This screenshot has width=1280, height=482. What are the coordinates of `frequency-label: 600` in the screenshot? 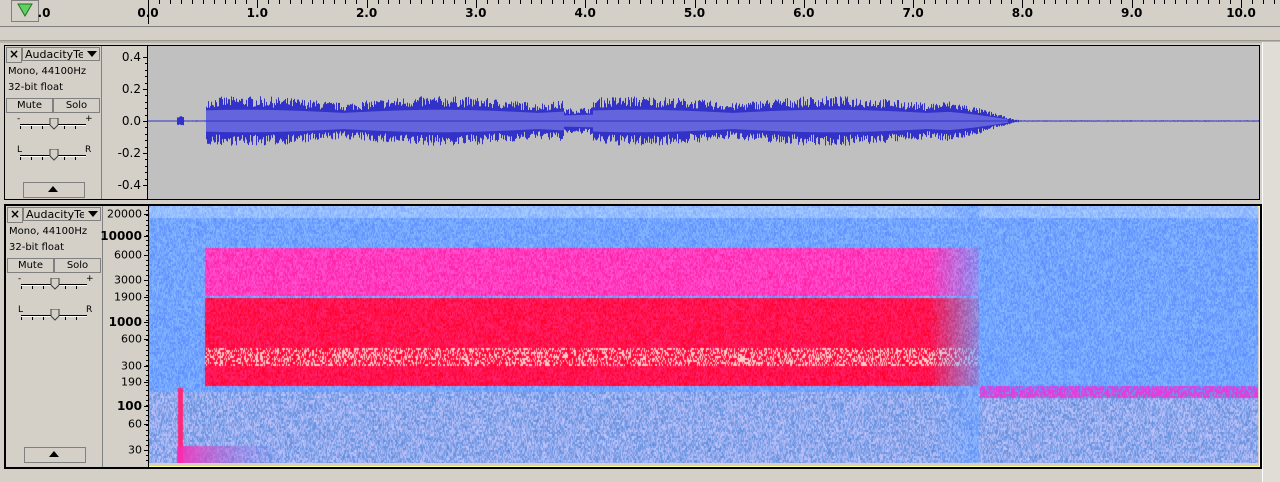 It's located at (131, 339).